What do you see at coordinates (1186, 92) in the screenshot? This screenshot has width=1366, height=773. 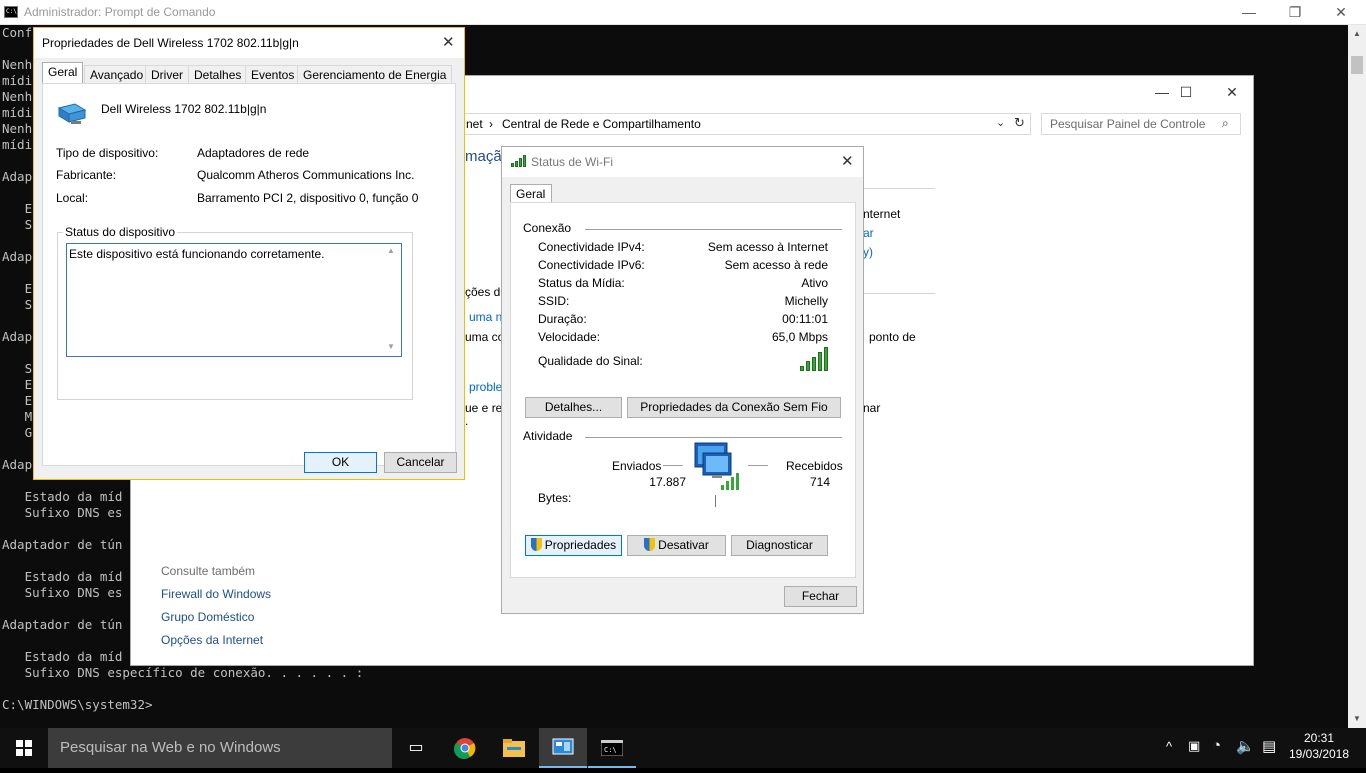 I see `maximize-icon: ☐` at bounding box center [1186, 92].